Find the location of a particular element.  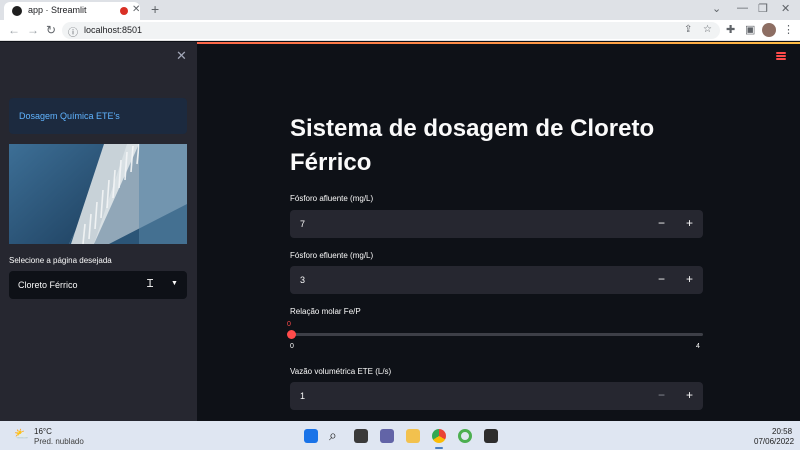

sidebar-info-box: Dosagem Química ETE's is located at coordinates (98, 116).